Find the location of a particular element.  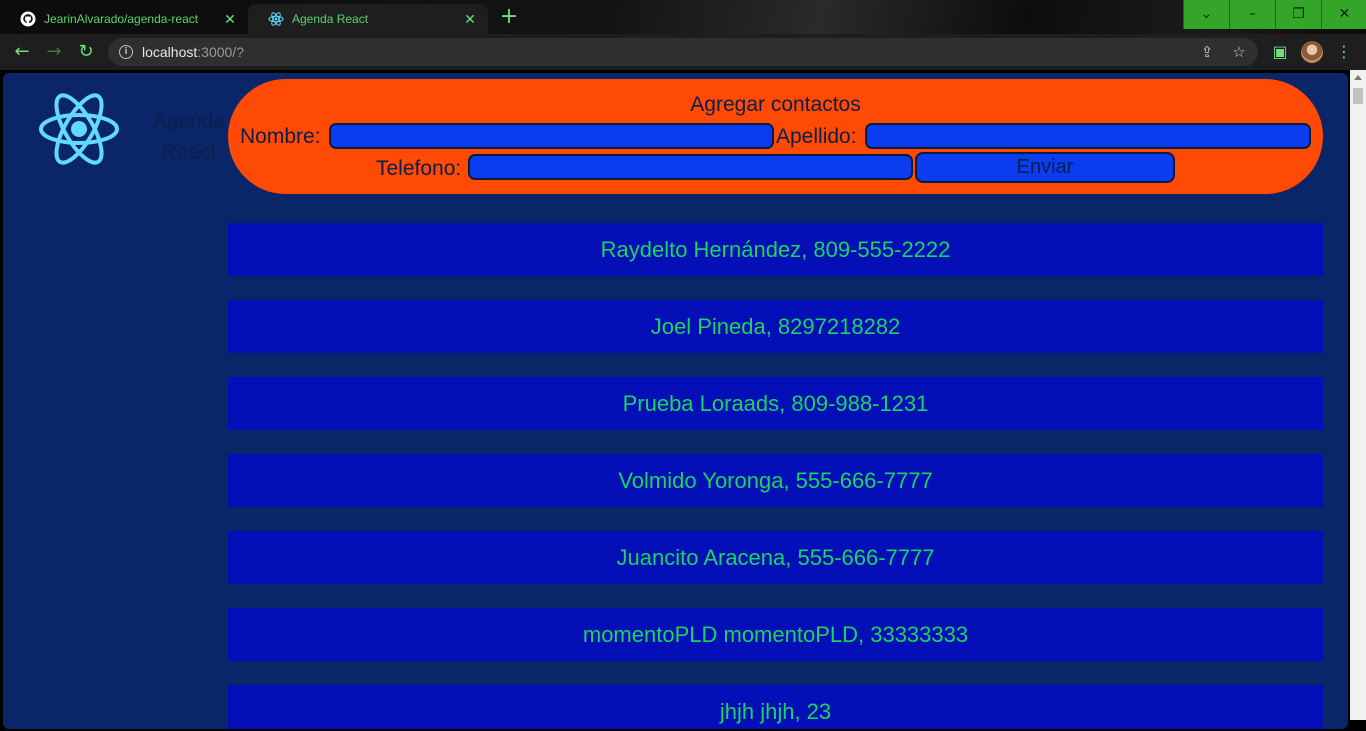

contact-item: Juancito Aracena, 555-666-7777 is located at coordinates (775, 557).